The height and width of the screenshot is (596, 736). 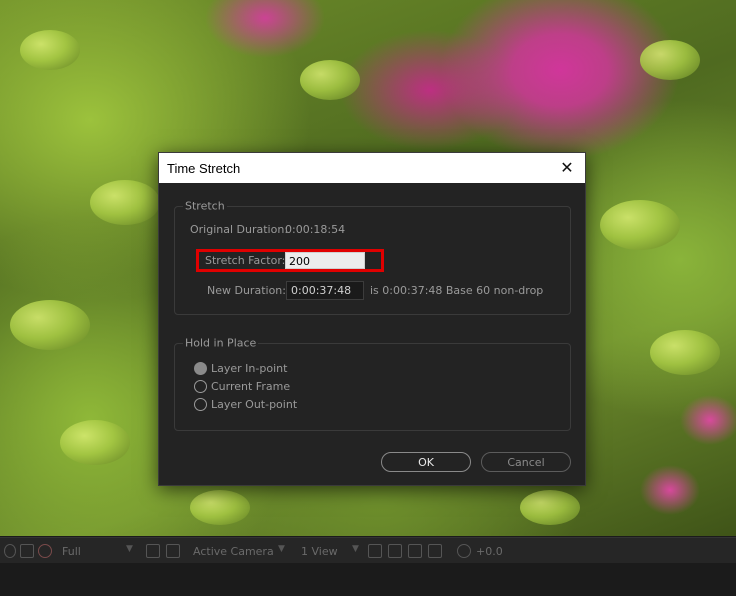 I want to click on radio-current-frame: Current Frame, so click(x=242, y=386).